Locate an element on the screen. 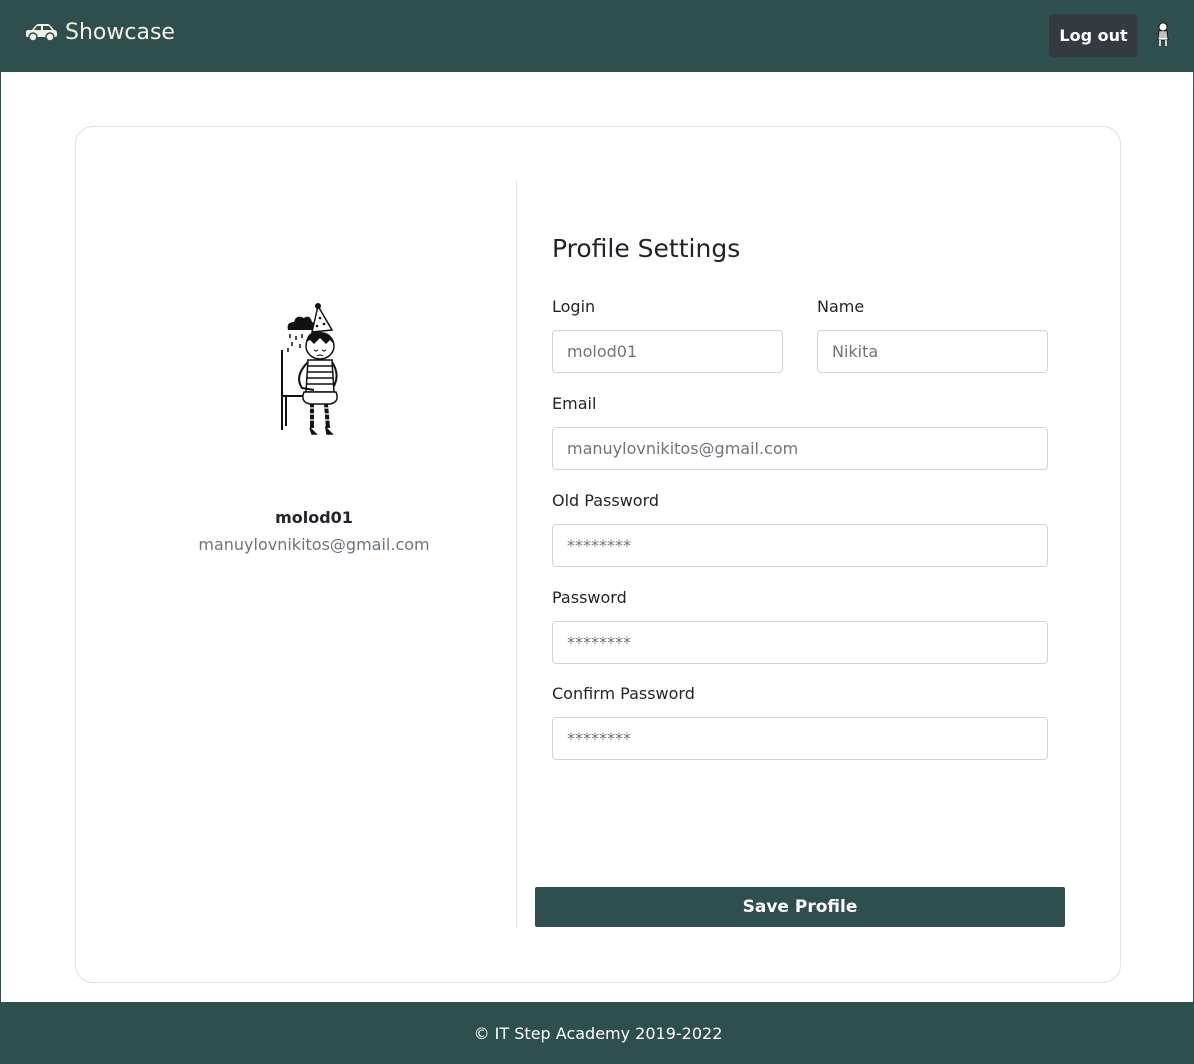 This screenshot has height=1064, width=1194. email-label: Email is located at coordinates (574, 403).